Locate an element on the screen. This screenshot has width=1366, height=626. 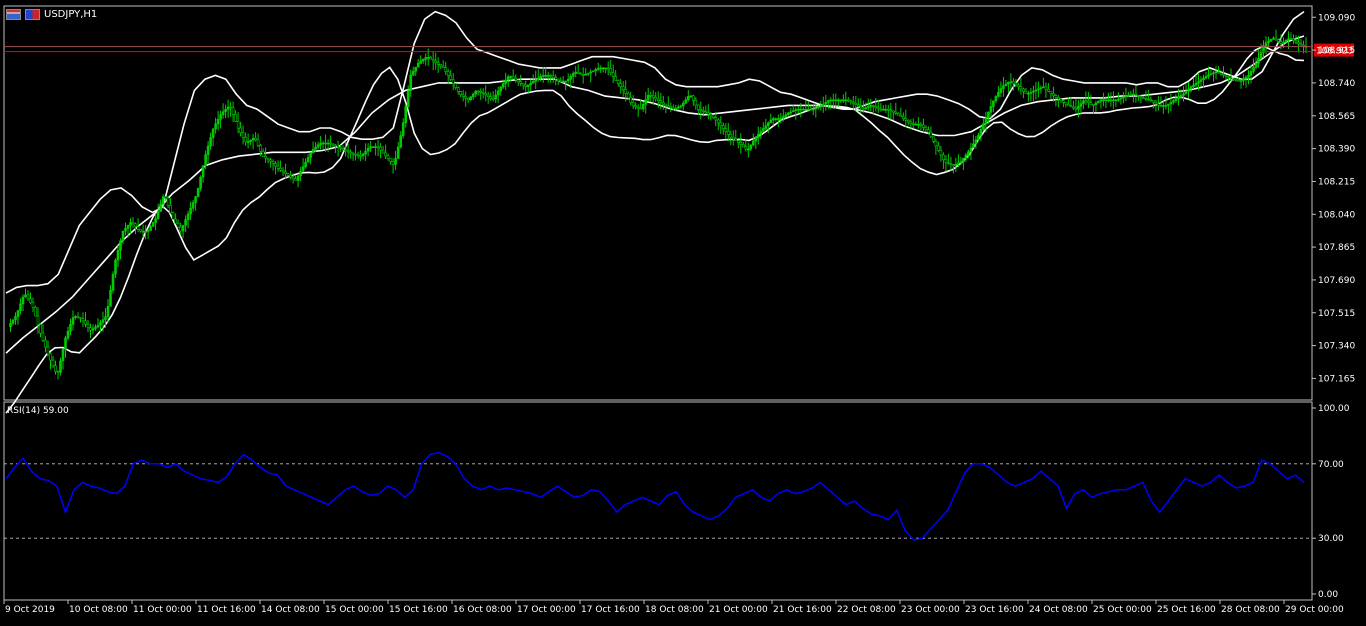
time-tick-label: 23 Oct 00:00 is located at coordinates (930, 610).